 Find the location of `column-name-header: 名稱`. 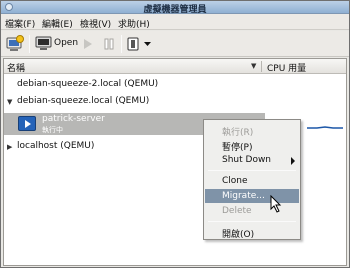

column-name-header: 名稱 is located at coordinates (16, 67).